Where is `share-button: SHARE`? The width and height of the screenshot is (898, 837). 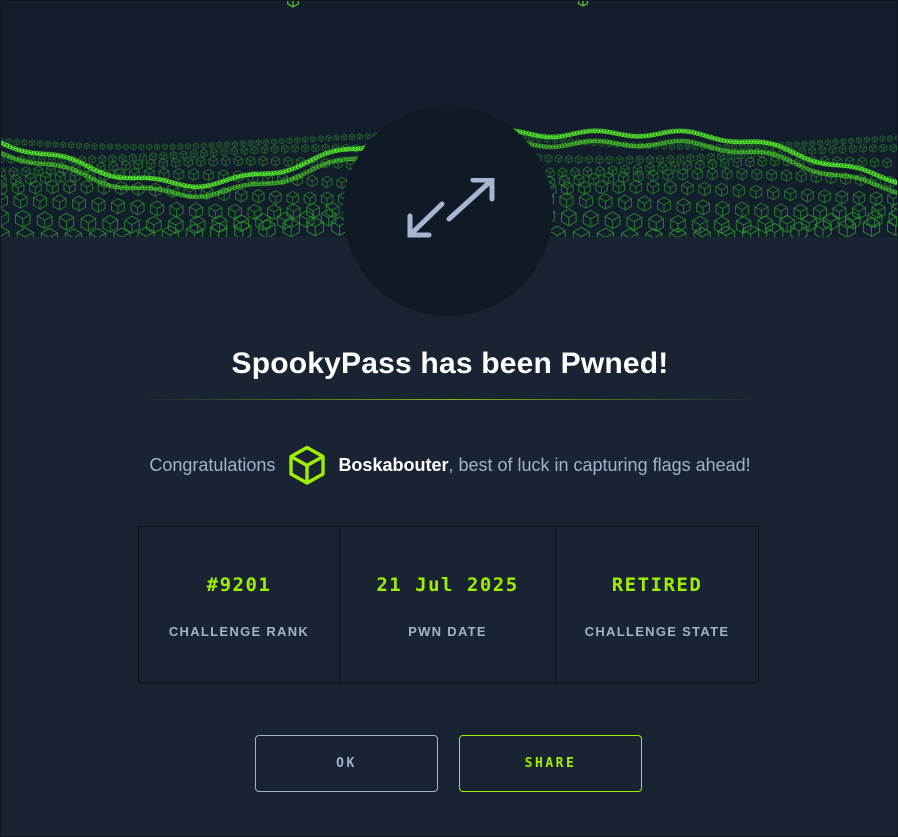 share-button: SHARE is located at coordinates (550, 763).